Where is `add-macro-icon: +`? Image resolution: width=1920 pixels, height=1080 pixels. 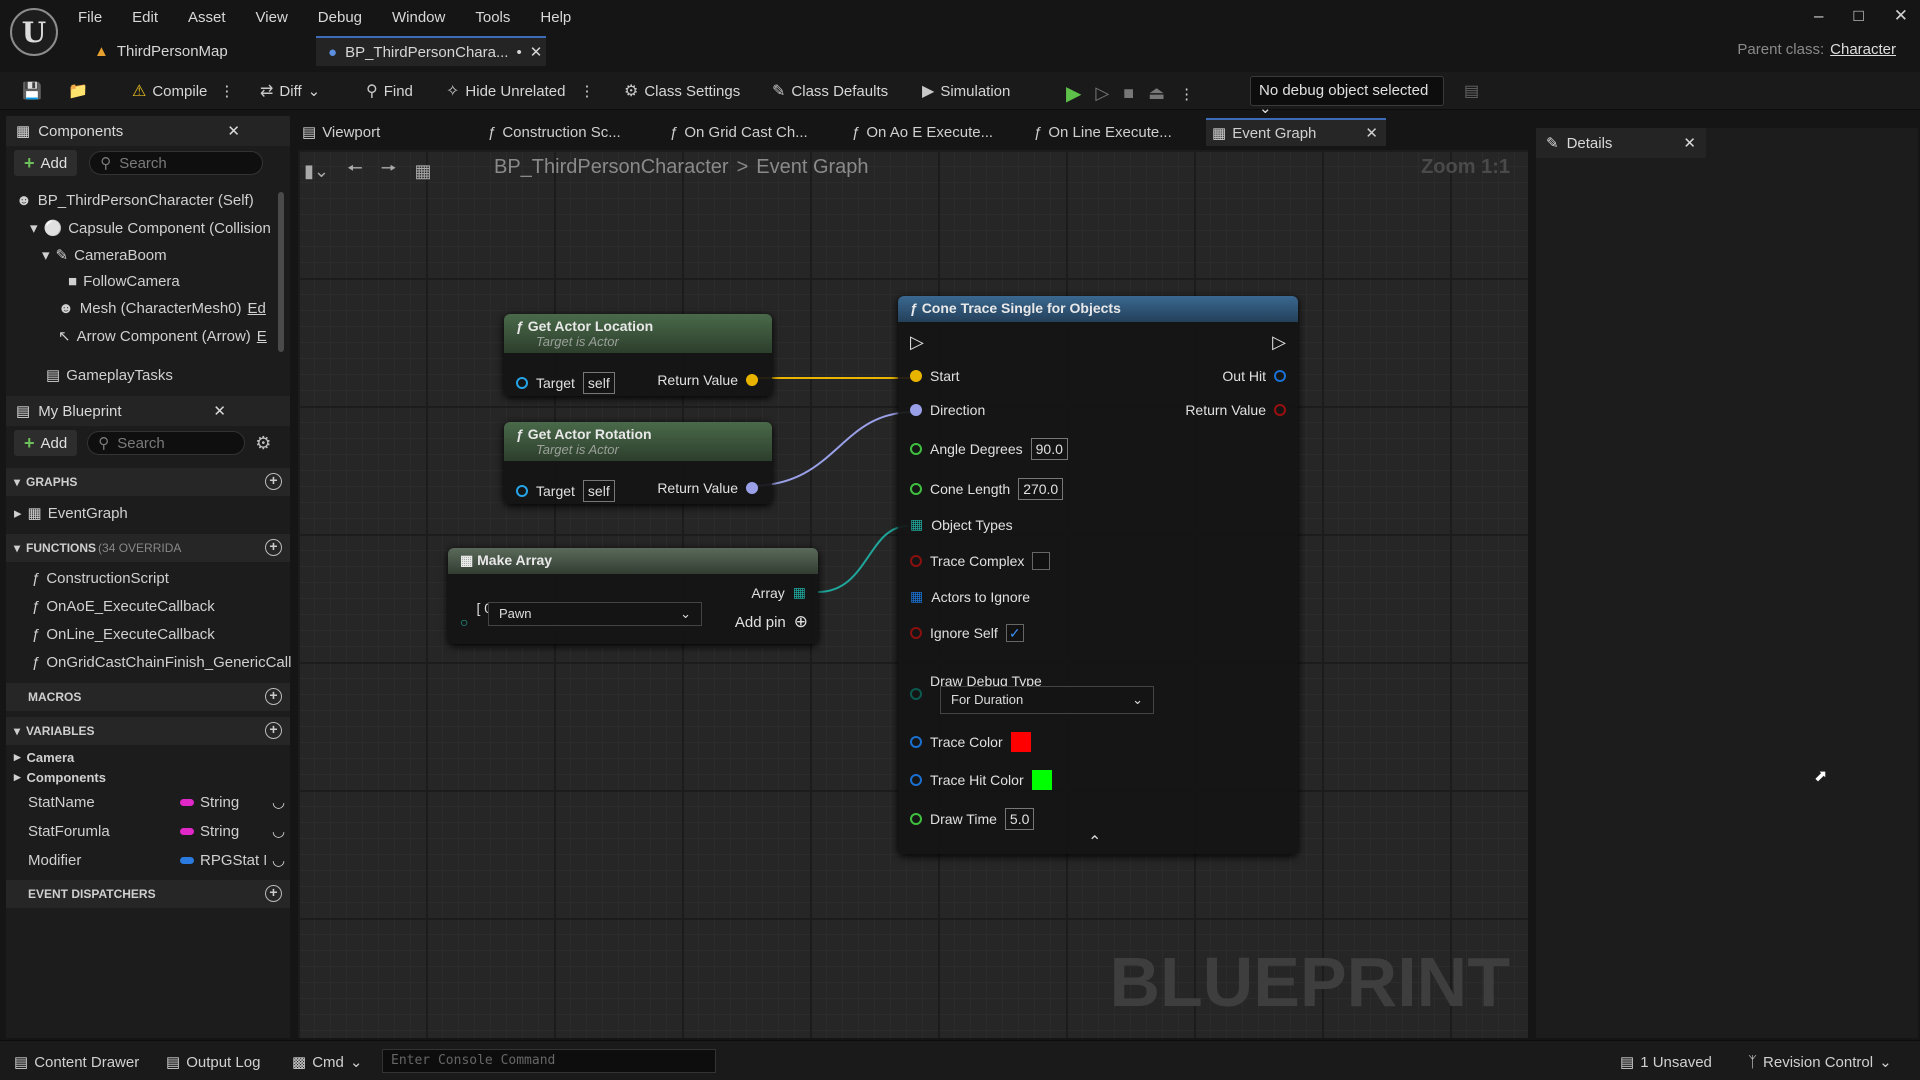 add-macro-icon: + is located at coordinates (273, 696).